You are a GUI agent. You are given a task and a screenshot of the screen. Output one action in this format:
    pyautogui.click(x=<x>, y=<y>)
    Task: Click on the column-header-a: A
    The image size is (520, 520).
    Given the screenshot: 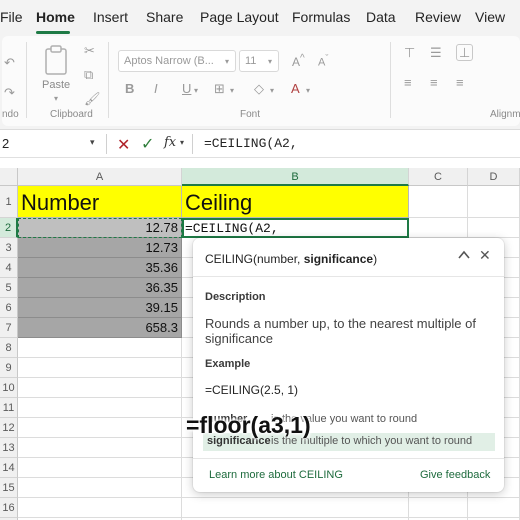 What is the action you would take?
    pyautogui.click(x=100, y=177)
    